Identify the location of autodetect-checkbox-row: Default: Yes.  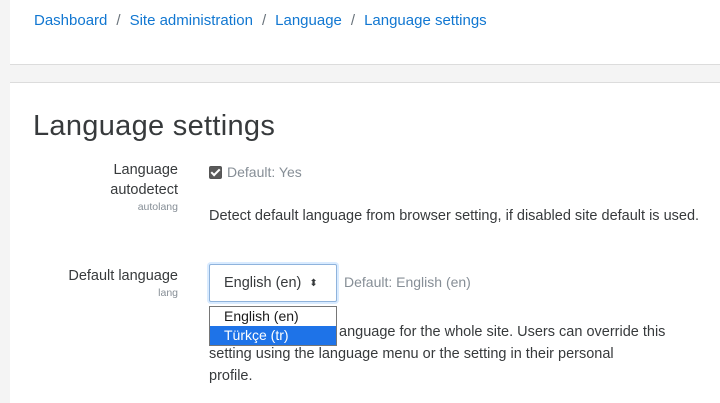
(255, 172).